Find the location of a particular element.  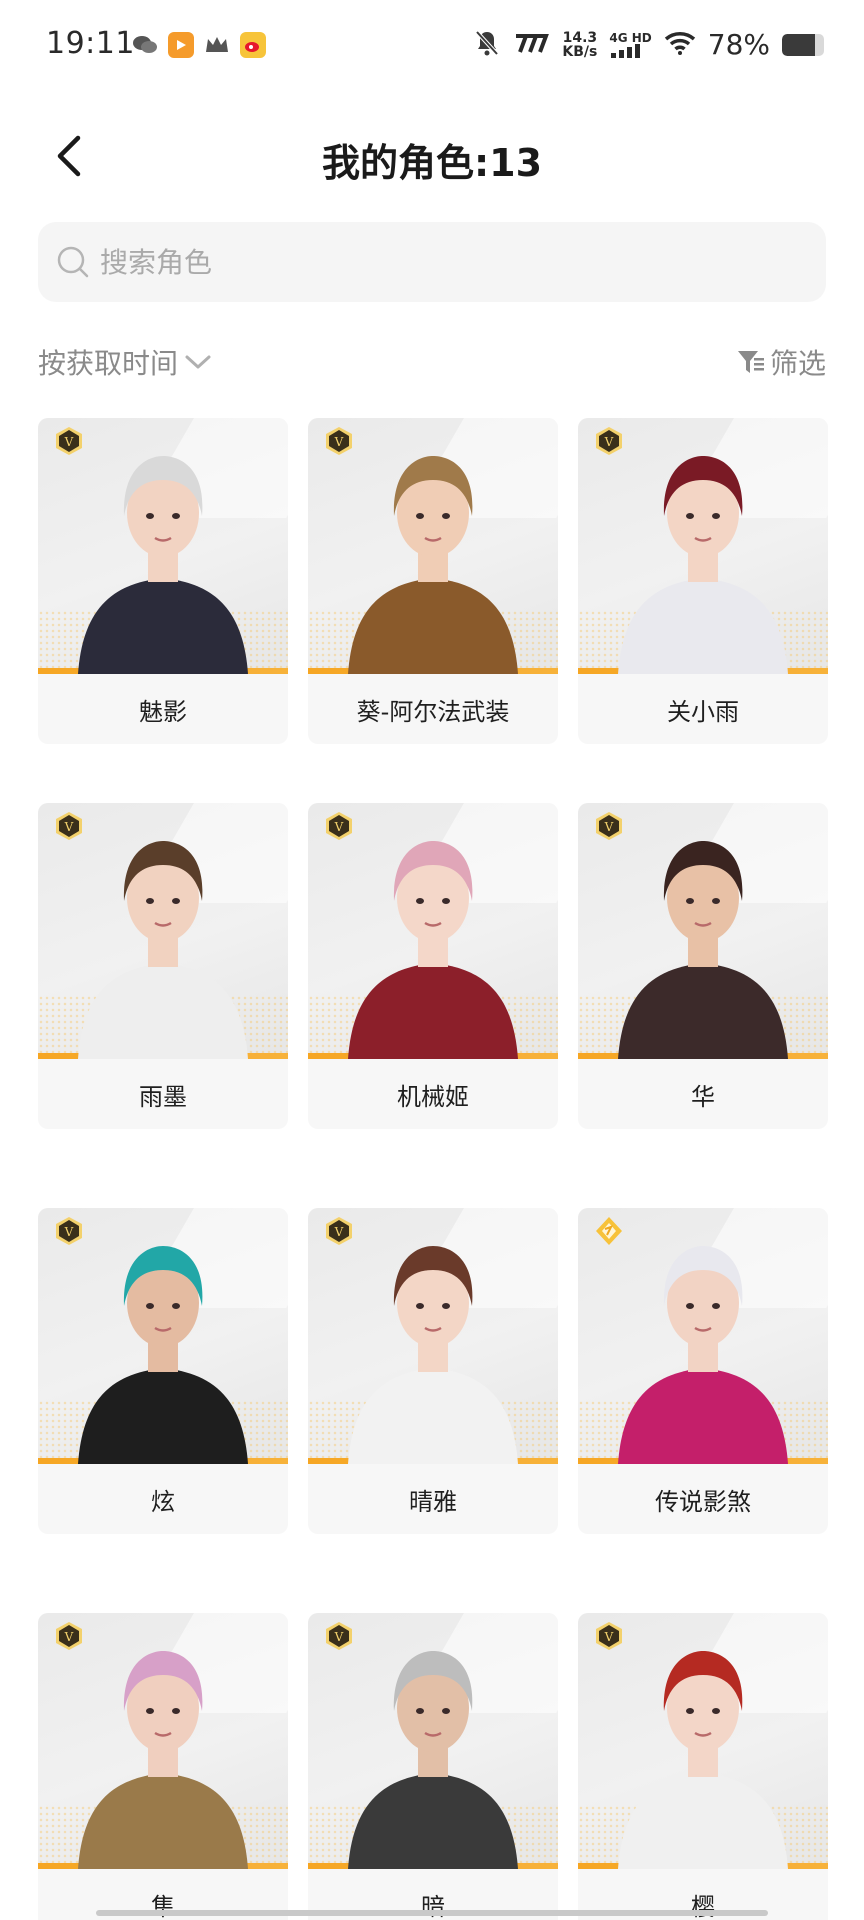

wifi-icon is located at coordinates (680, 45).